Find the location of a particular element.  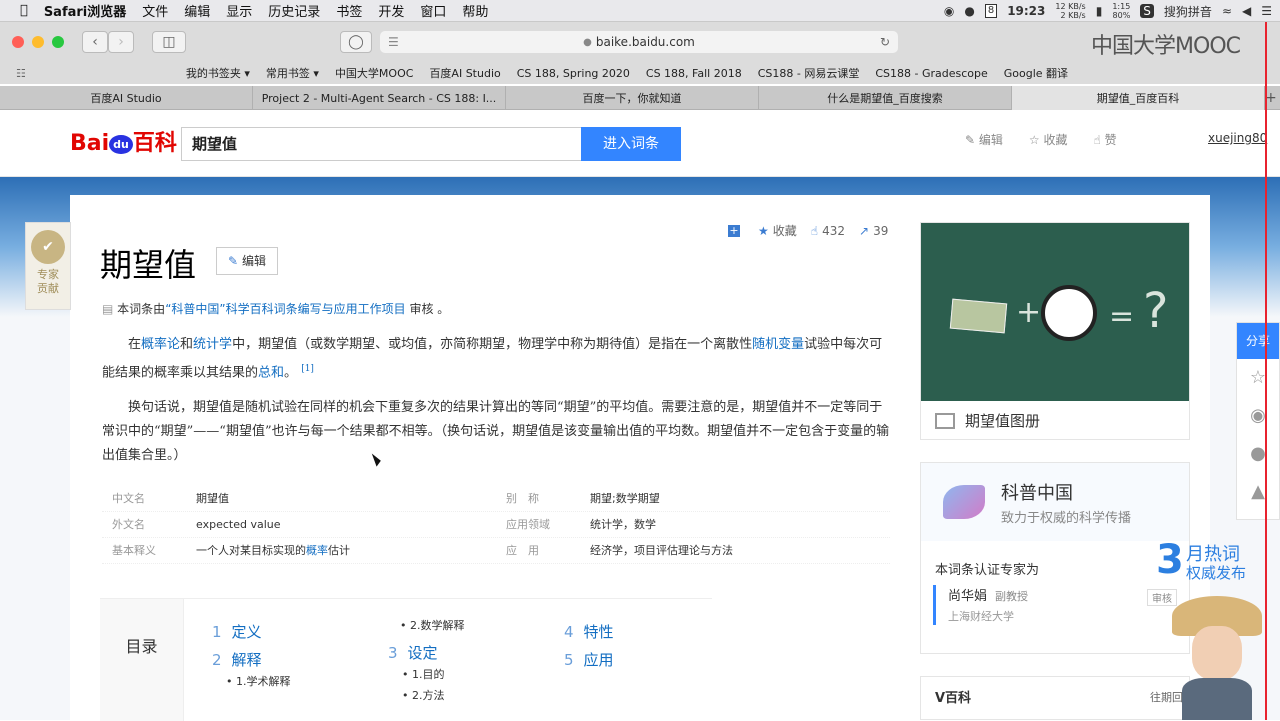

wifi-icon: ≈ is located at coordinates (1227, 11).